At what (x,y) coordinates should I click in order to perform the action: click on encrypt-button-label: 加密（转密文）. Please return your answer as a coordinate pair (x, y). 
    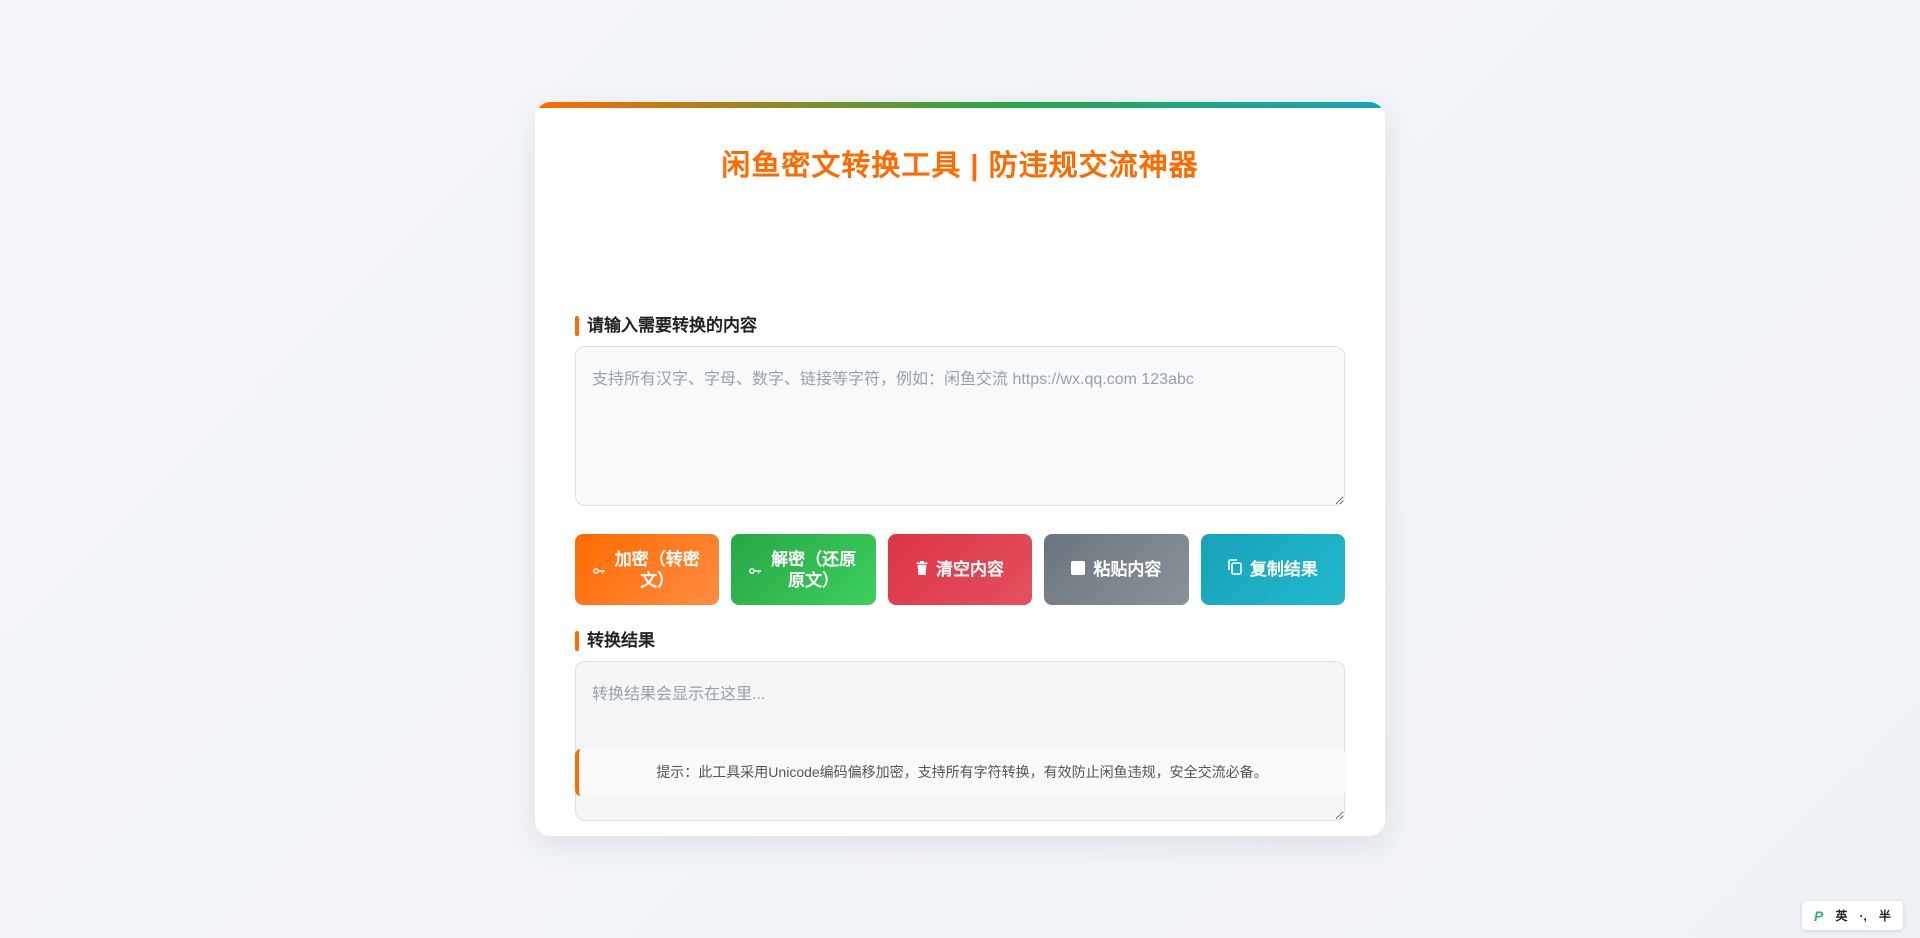
    Looking at the image, I should click on (657, 569).